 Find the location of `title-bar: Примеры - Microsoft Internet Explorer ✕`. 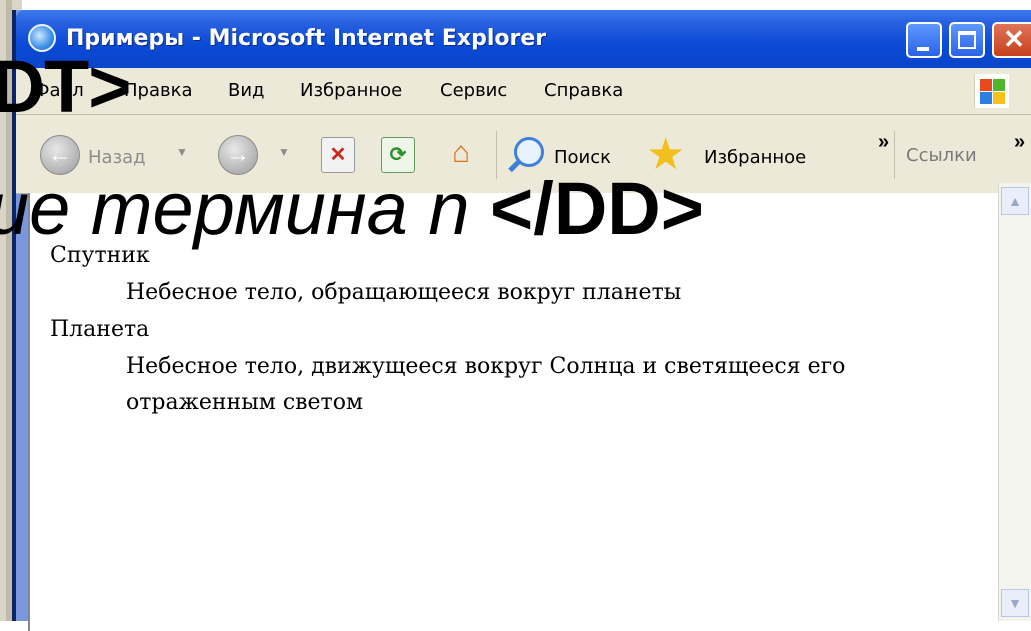

title-bar: Примеры - Microsoft Internet Explorer ✕ is located at coordinates (523, 39).